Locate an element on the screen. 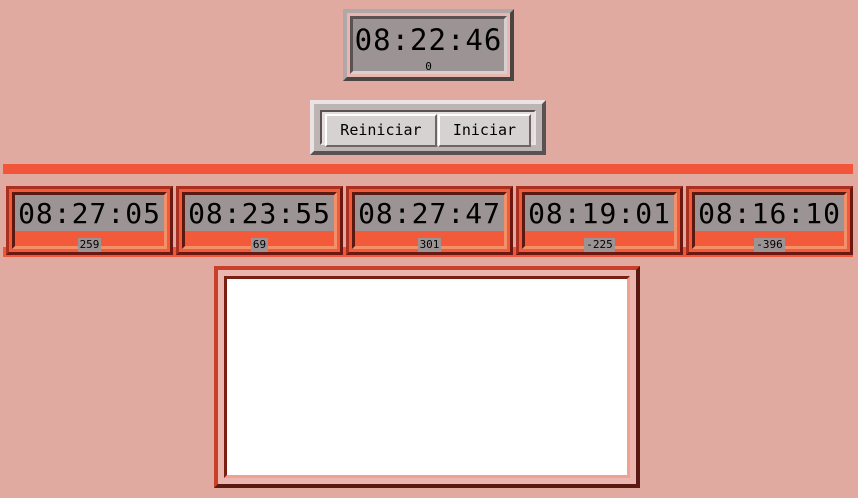 The height and width of the screenshot is (498, 858). node-clock-1-offset-wrap: 259 is located at coordinates (89, 242).